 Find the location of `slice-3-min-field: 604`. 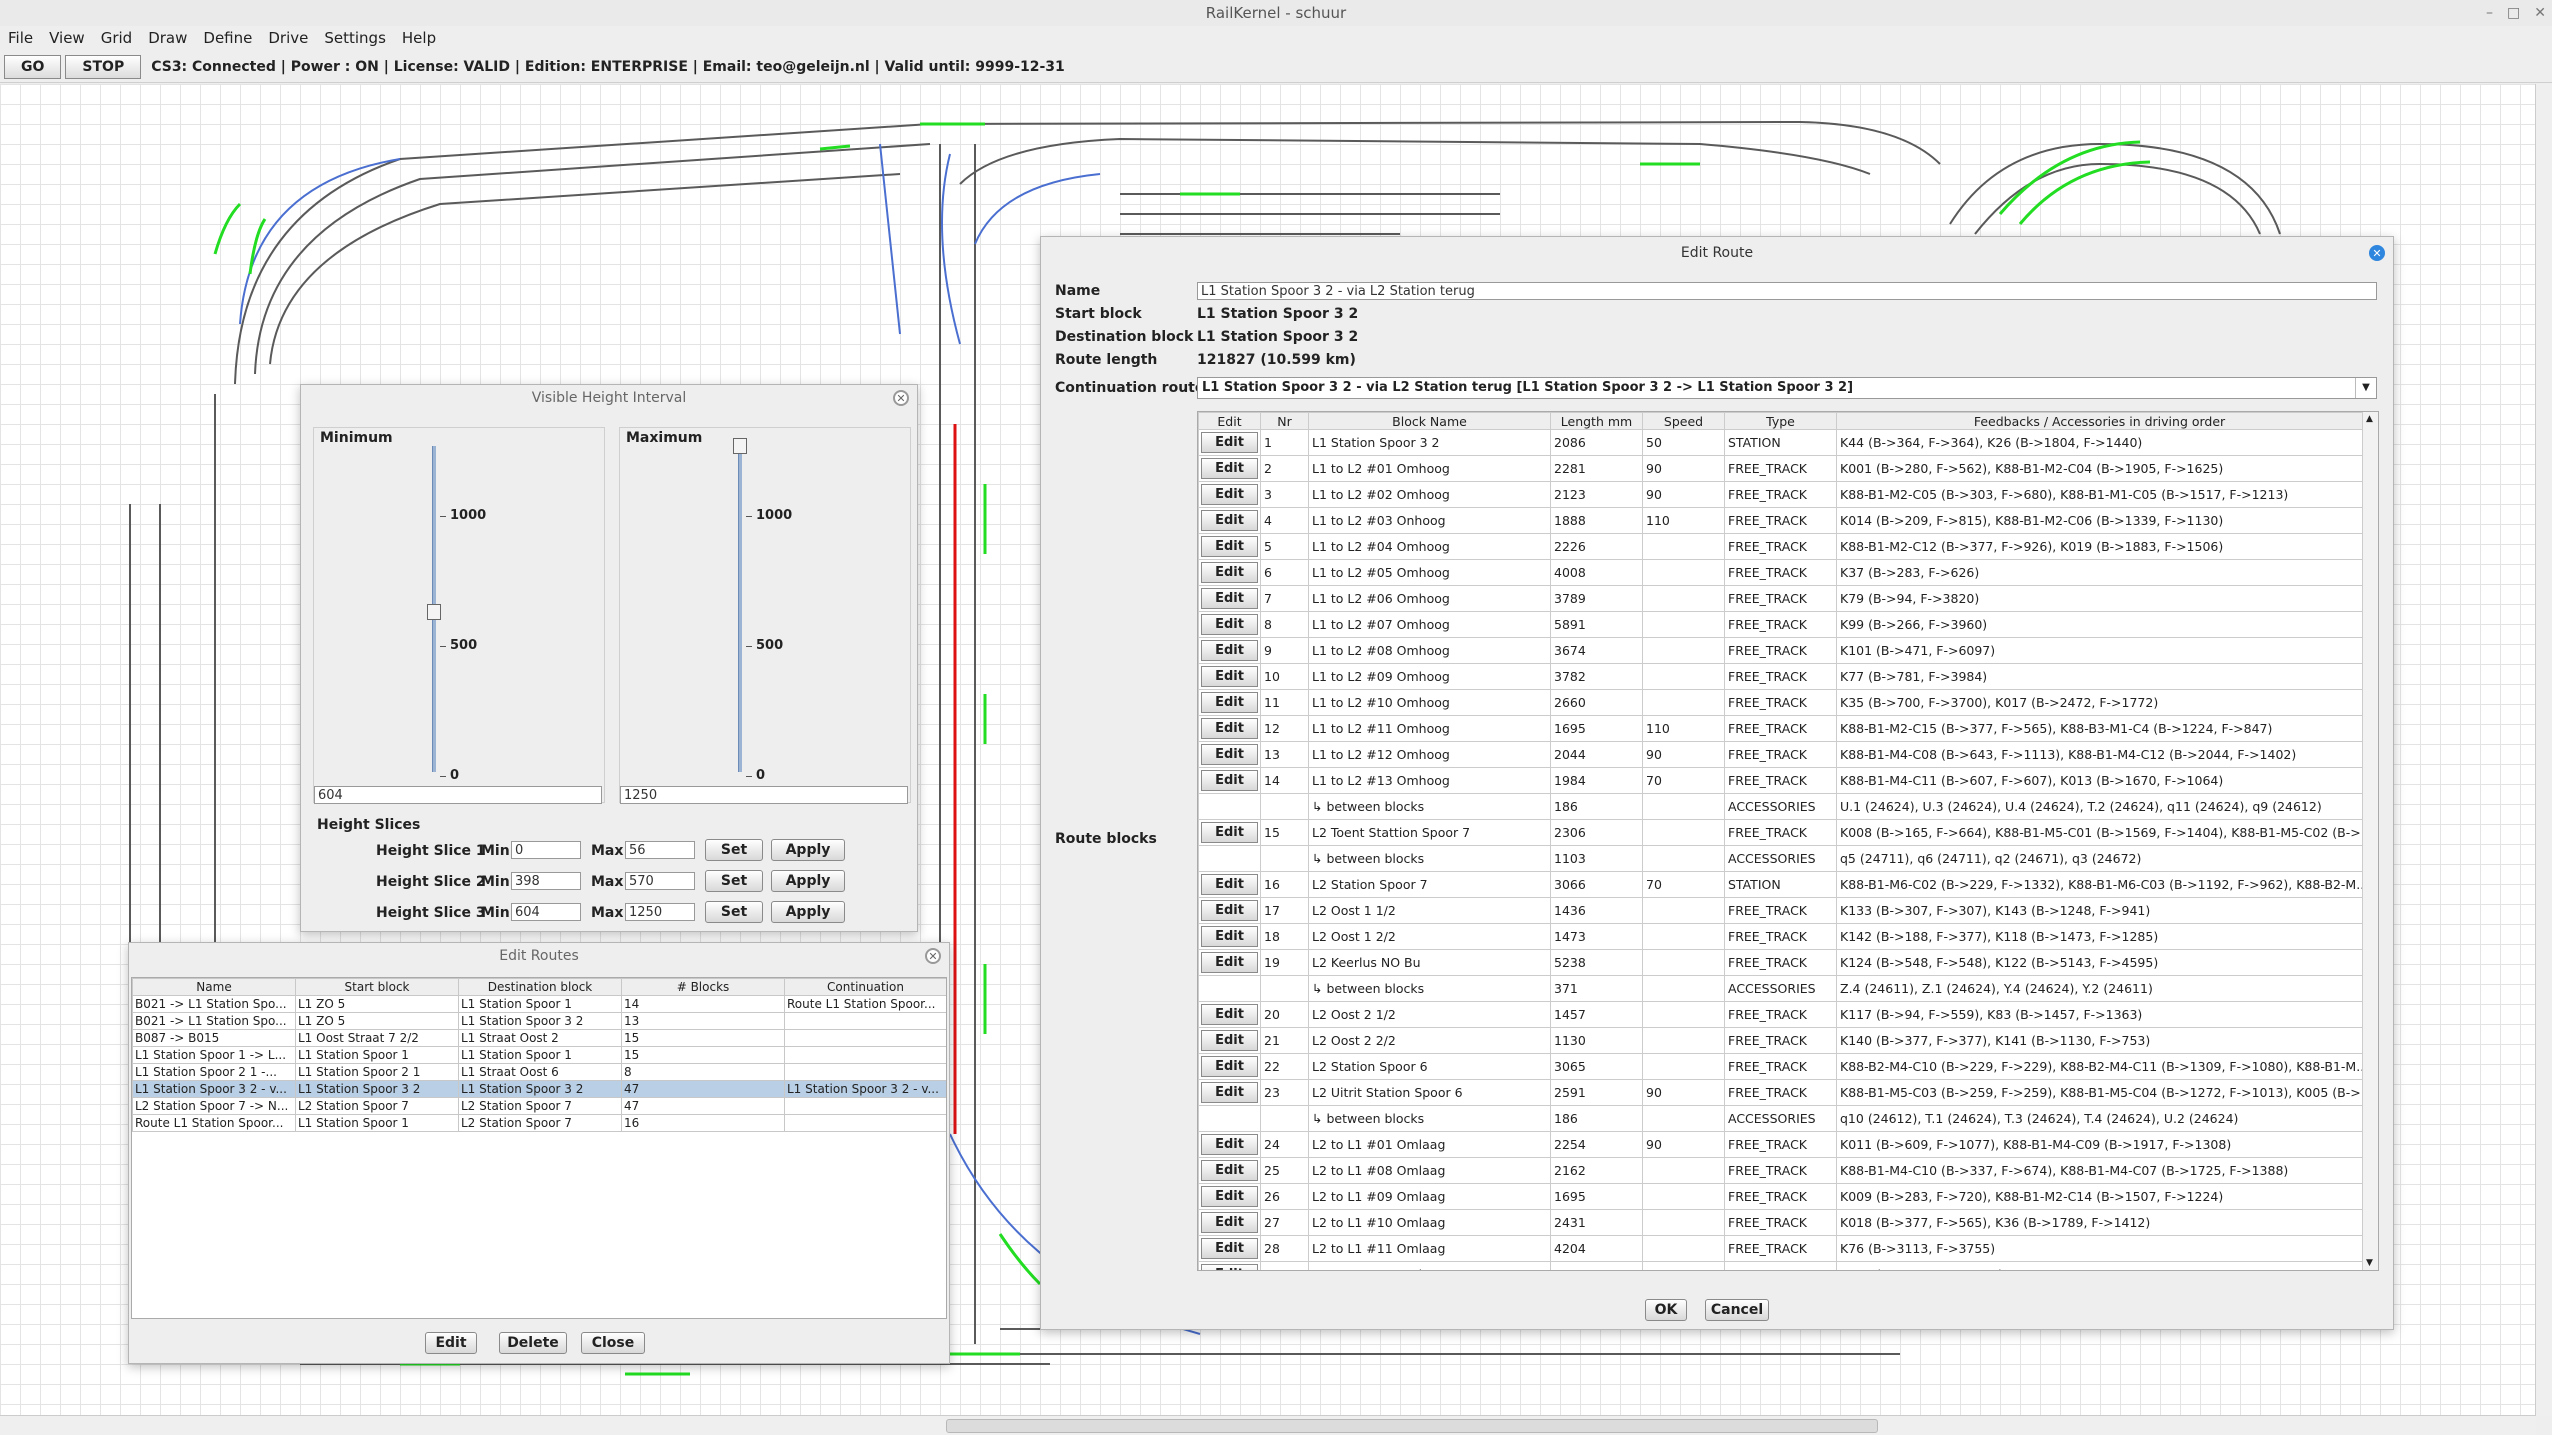

slice-3-min-field: 604 is located at coordinates (546, 912).